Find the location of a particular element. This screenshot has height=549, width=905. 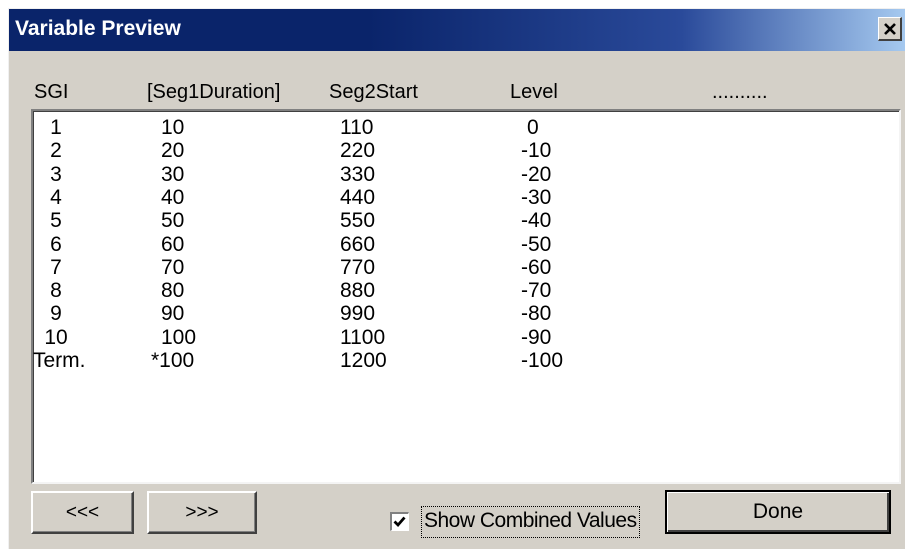

cell-level: -90 is located at coordinates (536, 337).